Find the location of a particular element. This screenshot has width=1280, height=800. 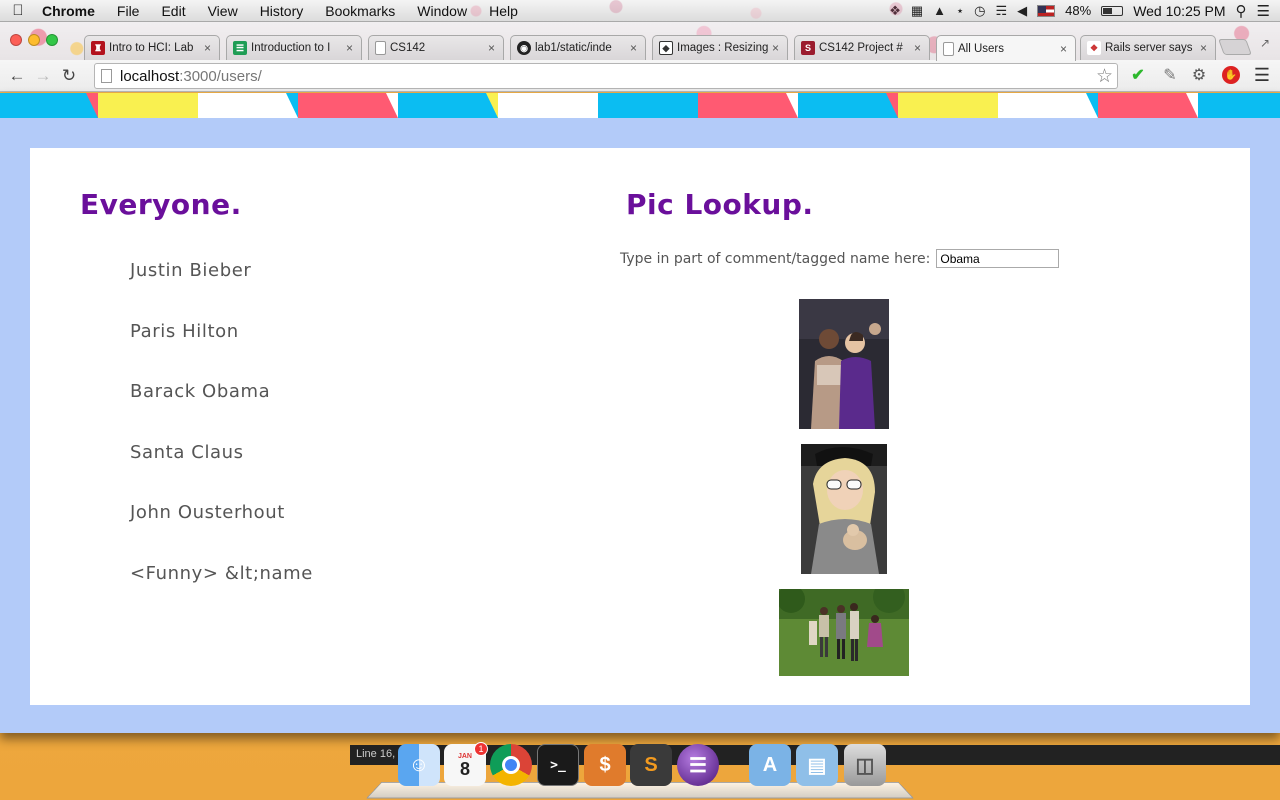

user-link-santa-claus: Santa Claus is located at coordinates (221, 472).